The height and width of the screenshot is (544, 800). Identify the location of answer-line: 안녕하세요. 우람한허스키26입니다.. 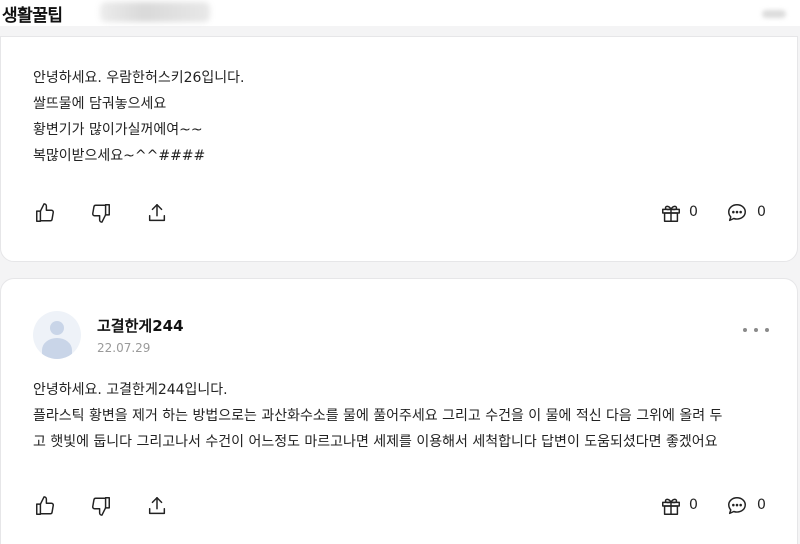
(139, 78).